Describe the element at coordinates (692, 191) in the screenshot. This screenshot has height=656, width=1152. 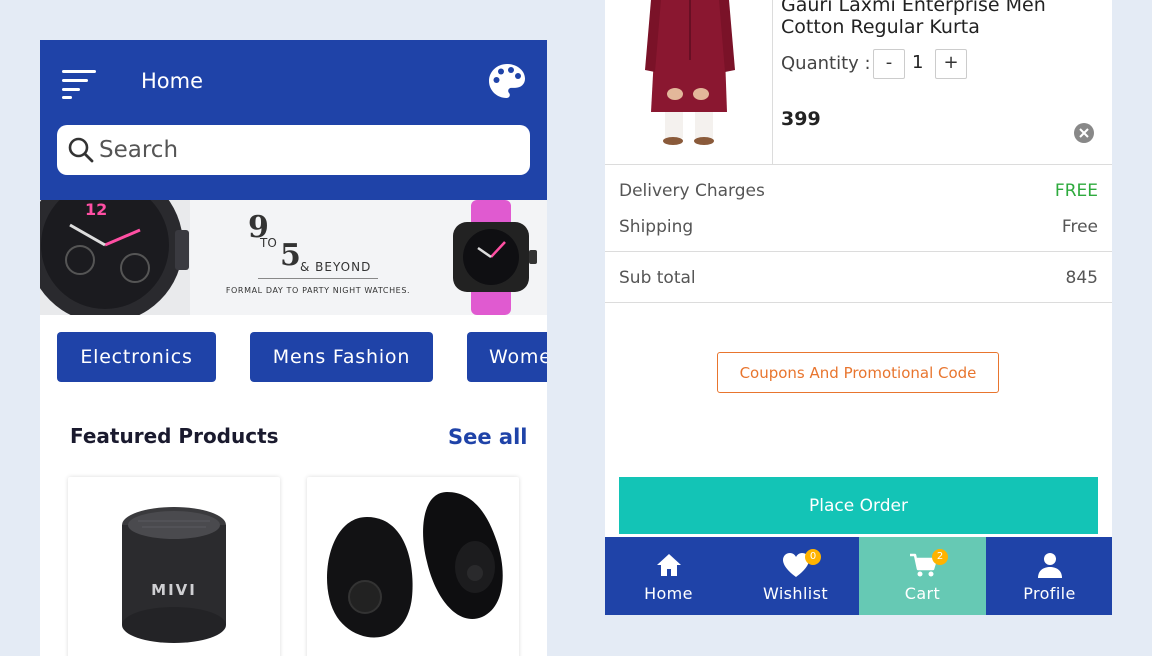
I see `delivery-charges-label: Delivery Charges` at that location.